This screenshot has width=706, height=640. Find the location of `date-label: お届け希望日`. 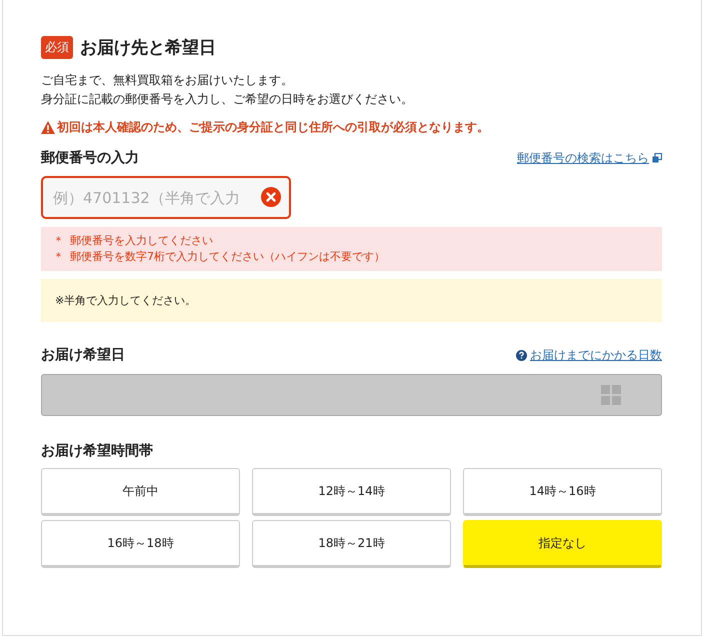

date-label: お届け希望日 is located at coordinates (83, 355).